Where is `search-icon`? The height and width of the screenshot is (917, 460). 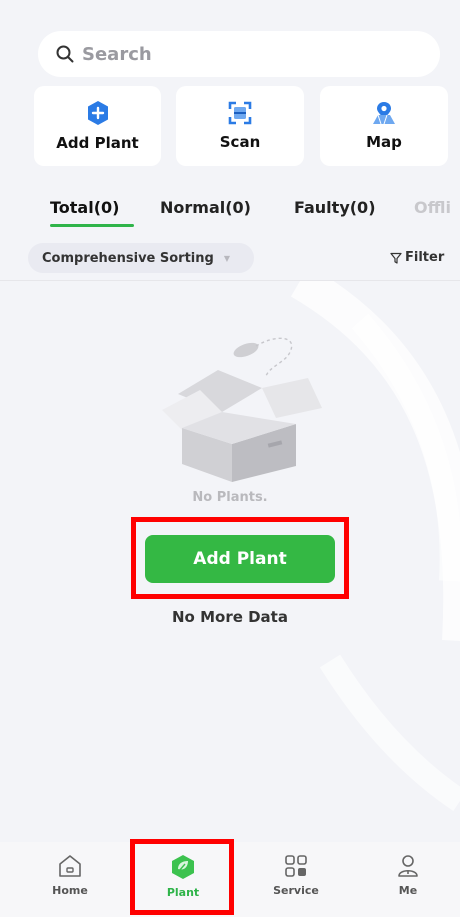 search-icon is located at coordinates (65, 54).